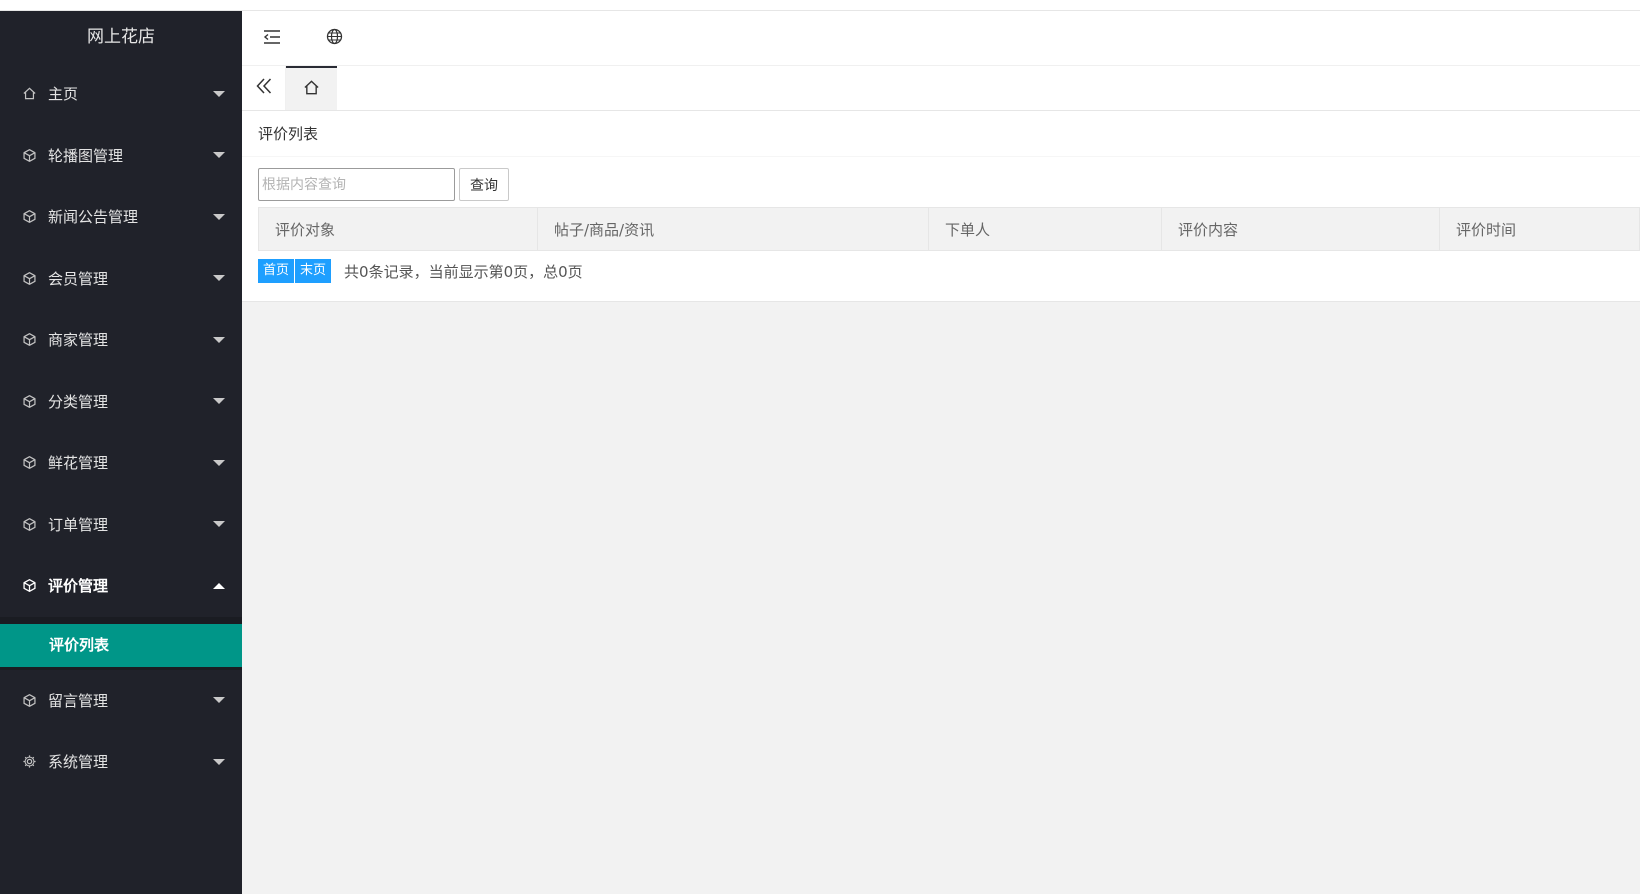  I want to click on sidebar-item-label: 分类管理, so click(78, 401).